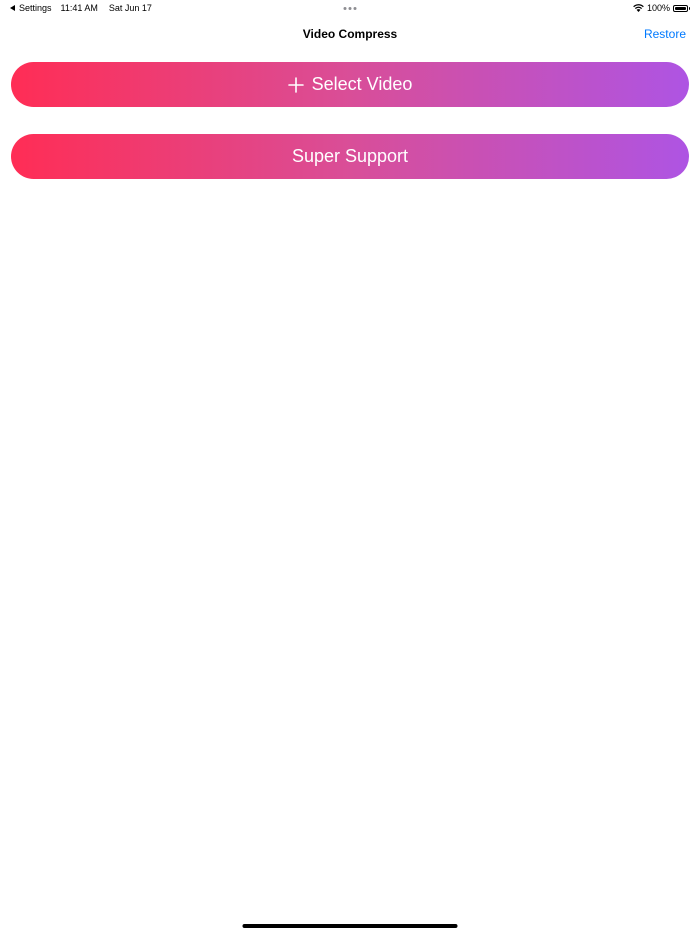 The image size is (700, 934). I want to click on super-support-label: Super Support, so click(350, 156).